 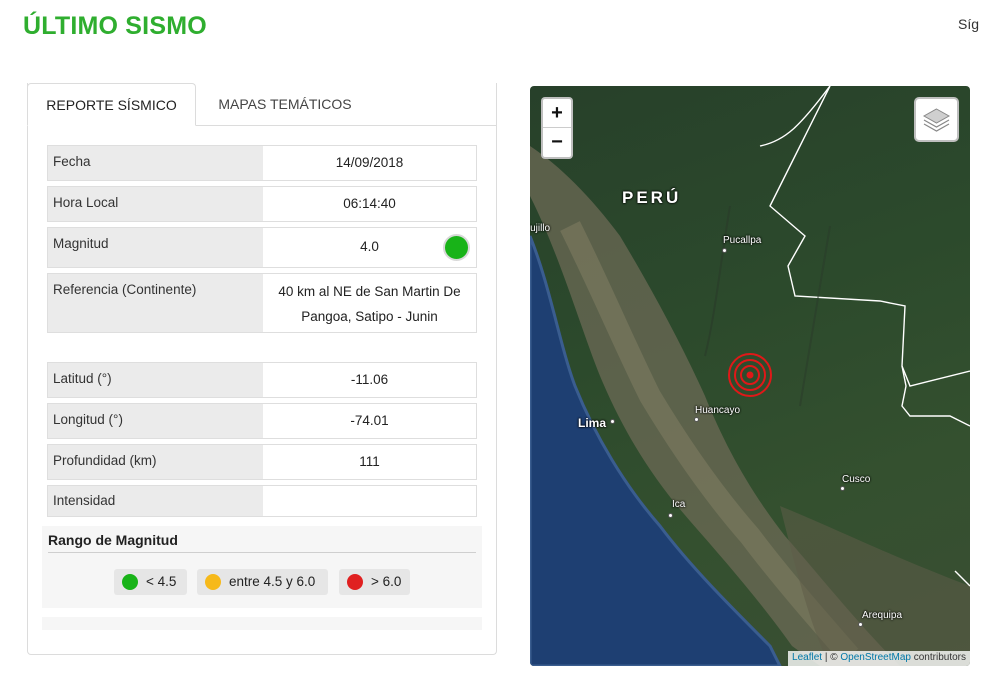 I want to click on legend-high: > 6.0, so click(x=374, y=582).